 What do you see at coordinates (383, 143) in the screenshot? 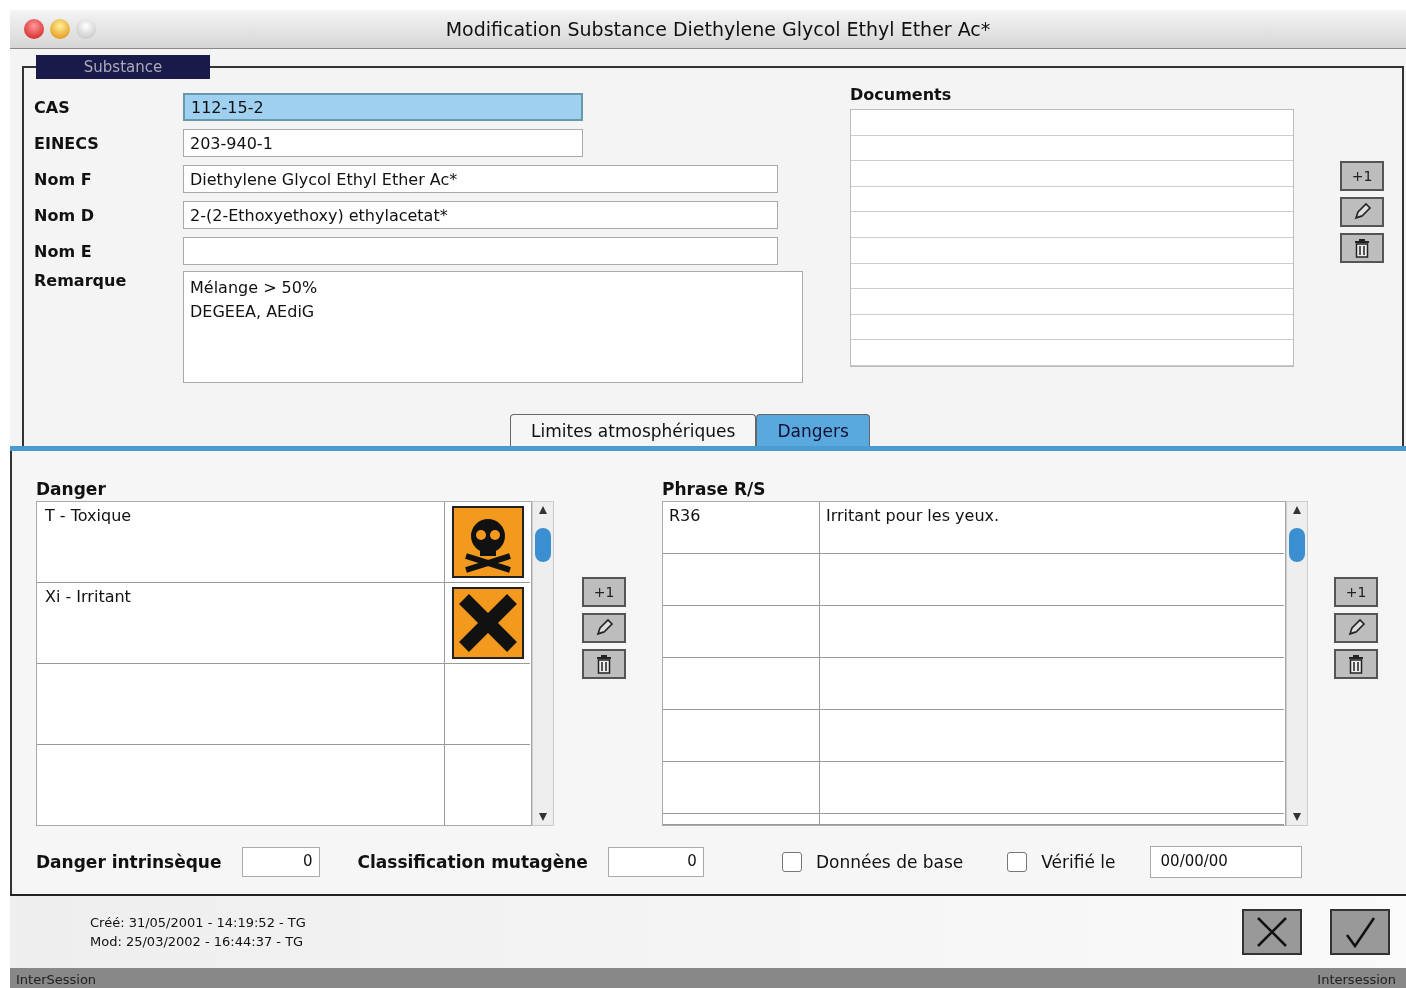
I see `text-field: 203-940-1` at bounding box center [383, 143].